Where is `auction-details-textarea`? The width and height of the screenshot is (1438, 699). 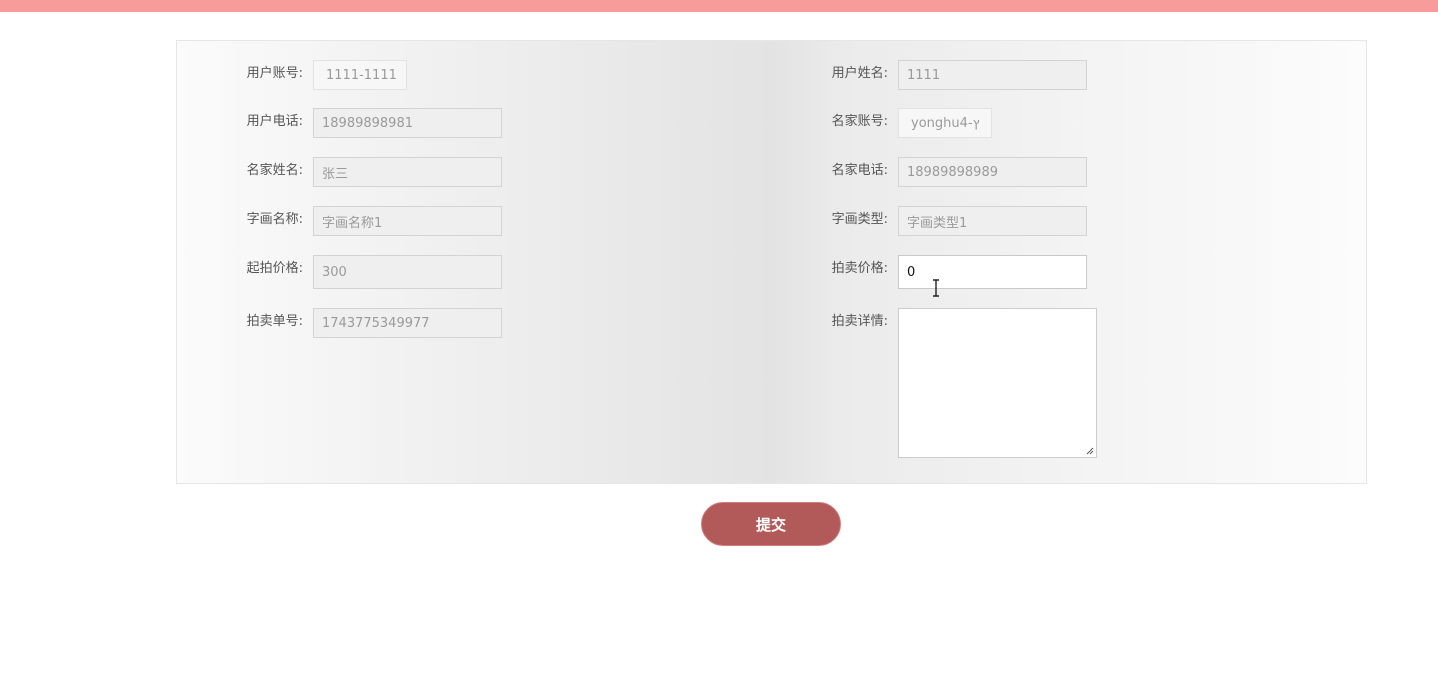
auction-details-textarea is located at coordinates (997, 383).